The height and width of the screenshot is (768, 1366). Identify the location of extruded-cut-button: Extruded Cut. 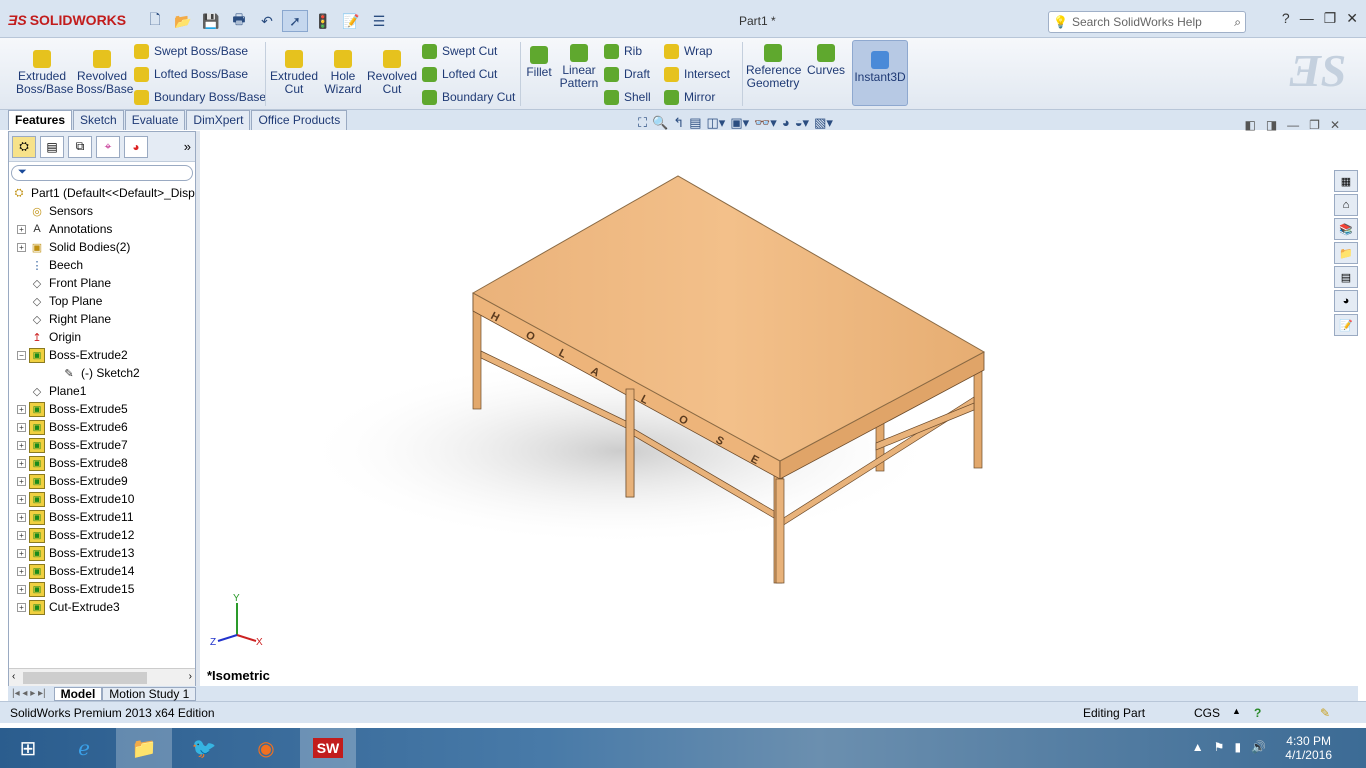
(294, 73).